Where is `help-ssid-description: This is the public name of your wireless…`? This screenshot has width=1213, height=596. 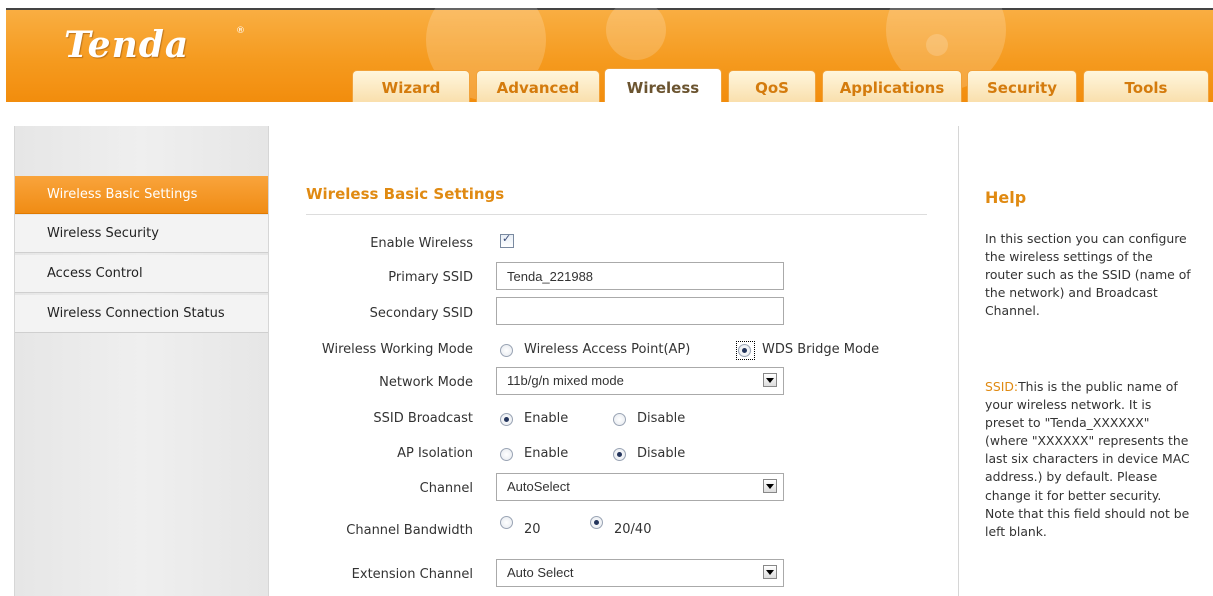 help-ssid-description: This is the public name of your wireless… is located at coordinates (1087, 459).